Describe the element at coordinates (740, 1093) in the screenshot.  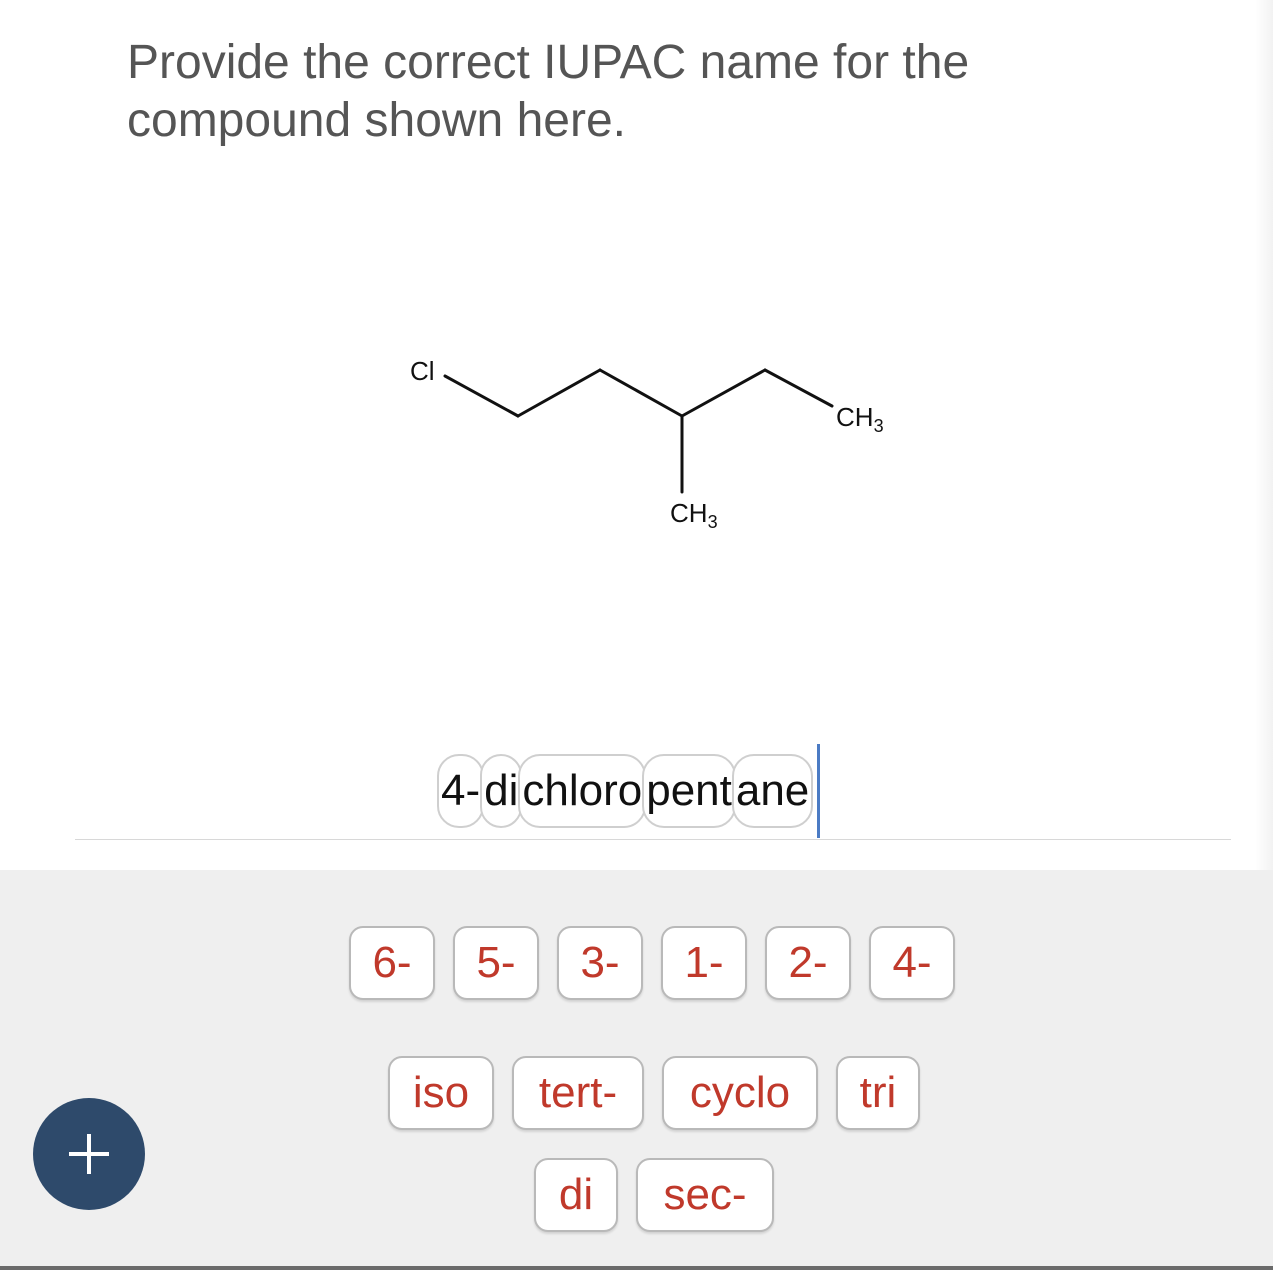
I see `chip-cyclo: cyclo` at that location.